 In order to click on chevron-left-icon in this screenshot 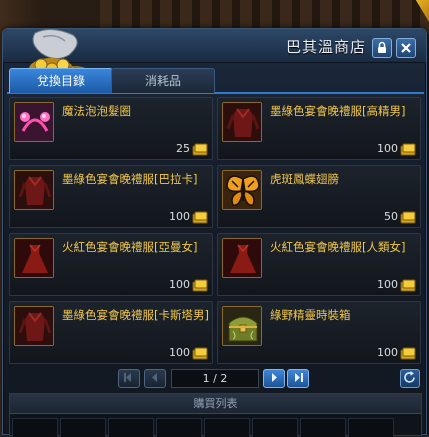, I will do `click(154, 377)`.